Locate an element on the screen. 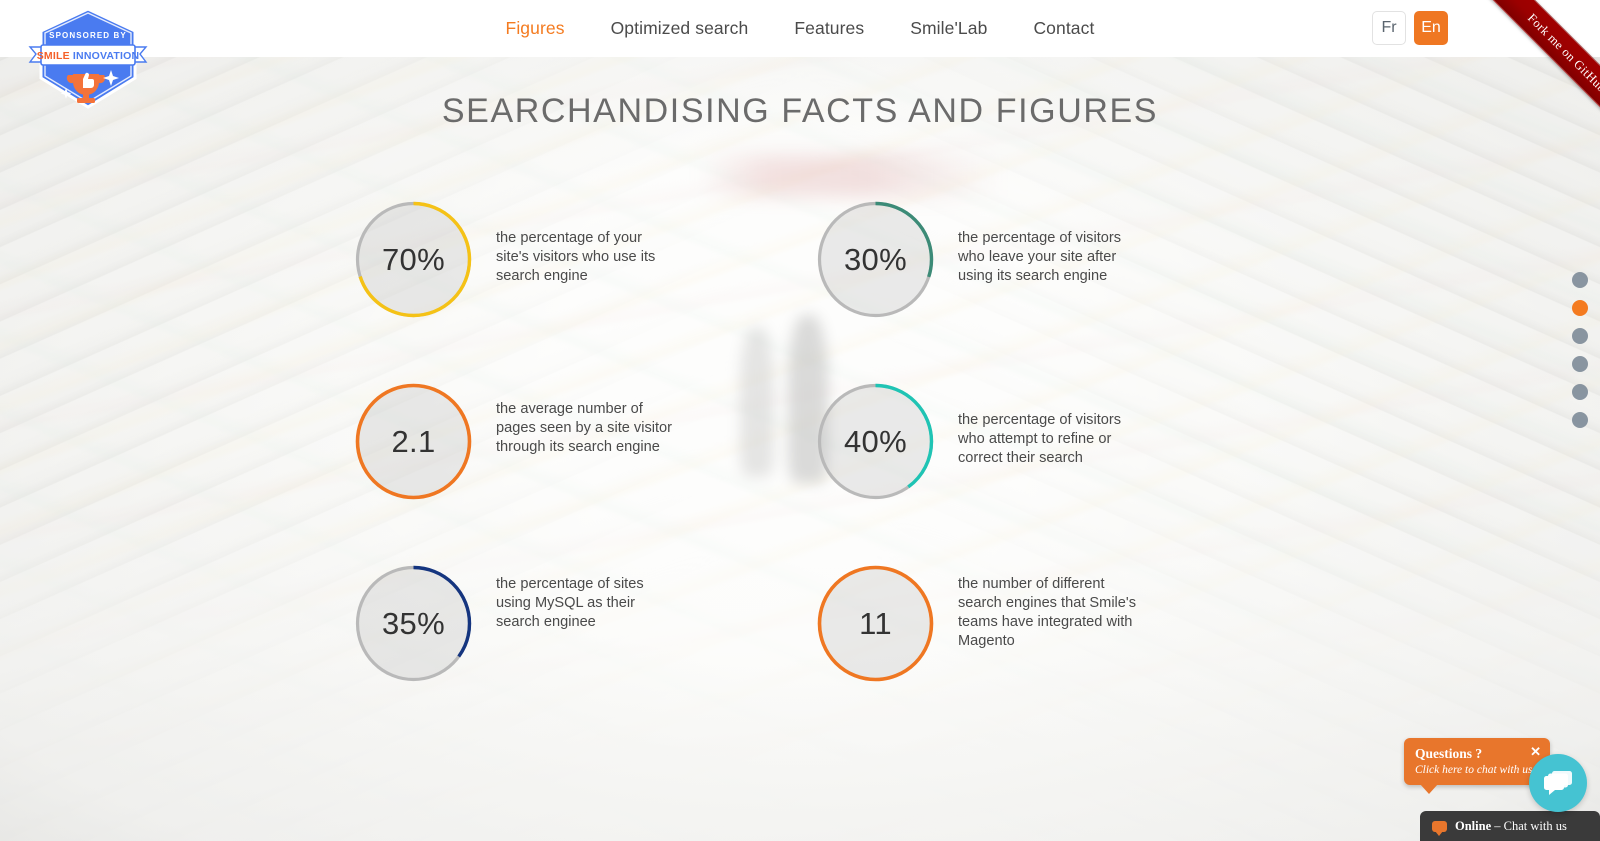 The width and height of the screenshot is (1600, 841). donut-chart: 70% is located at coordinates (413, 259).